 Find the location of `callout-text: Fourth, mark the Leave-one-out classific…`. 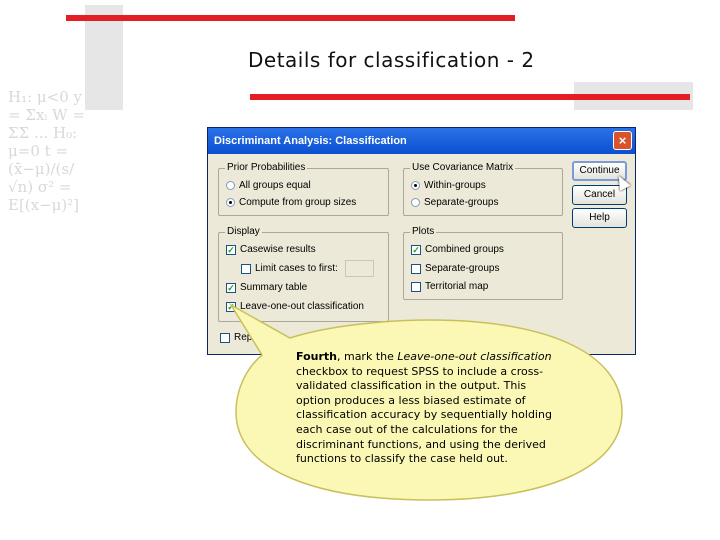

callout-text: Fourth, mark the Leave-one-out classific… is located at coordinates (427, 408).